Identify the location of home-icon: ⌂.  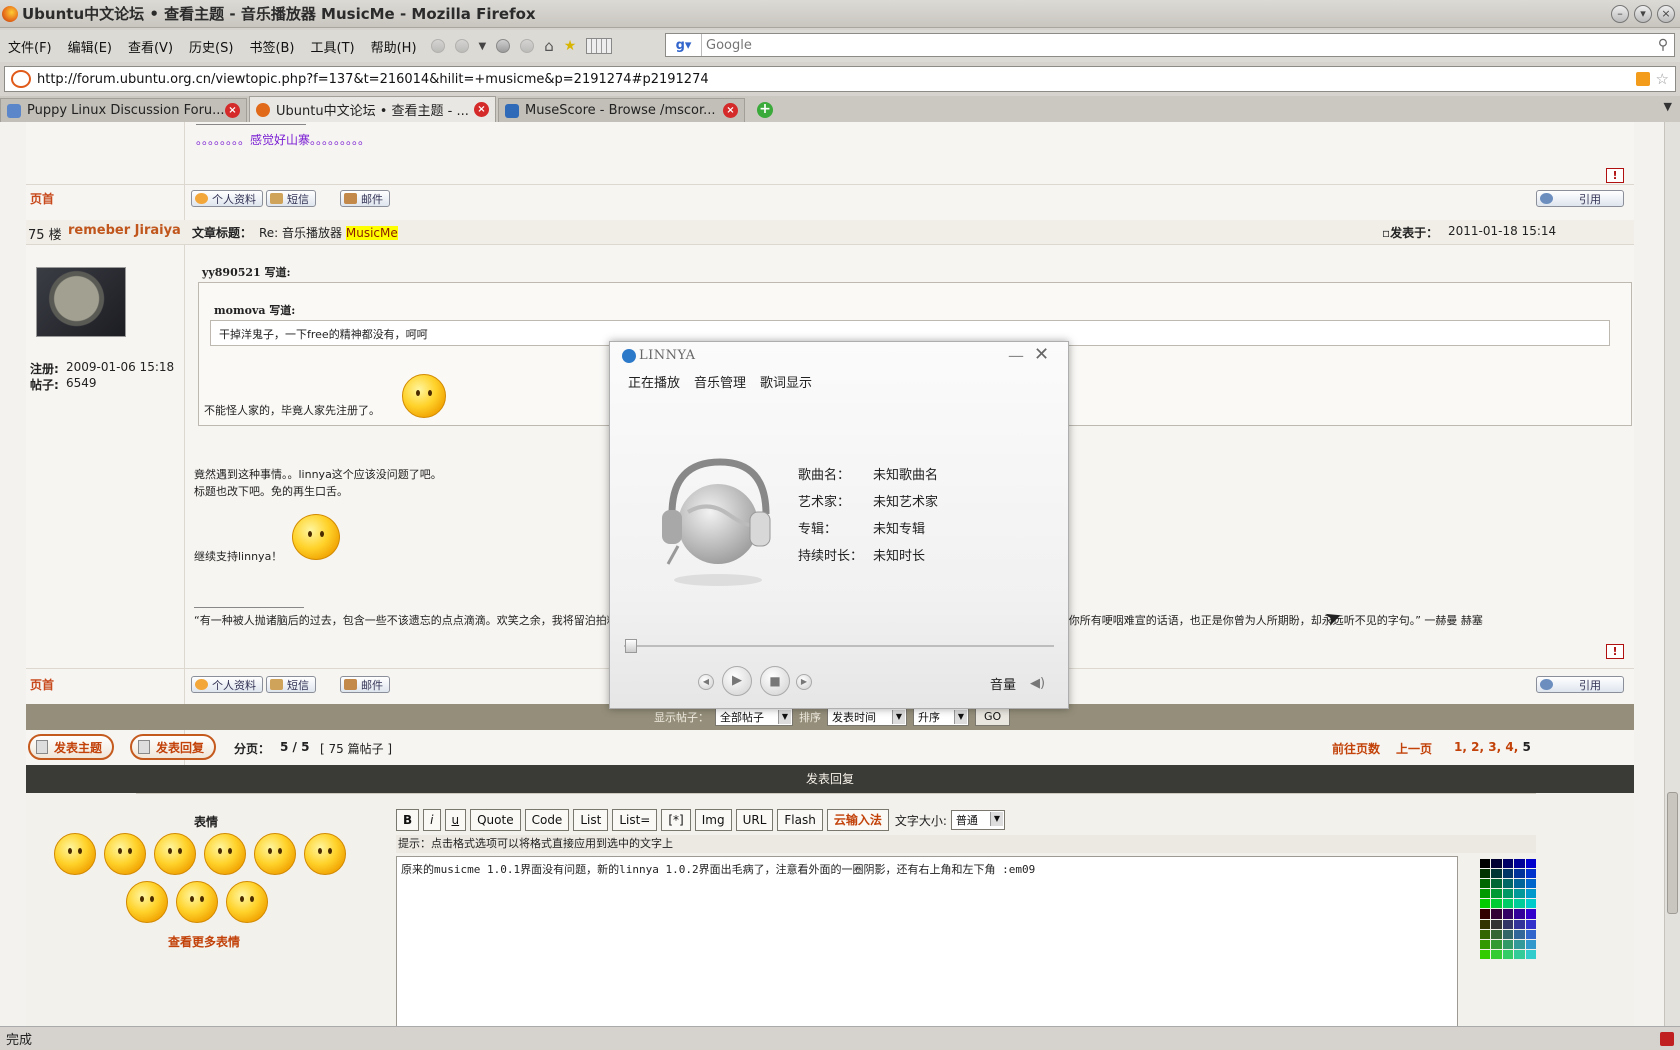
(549, 46).